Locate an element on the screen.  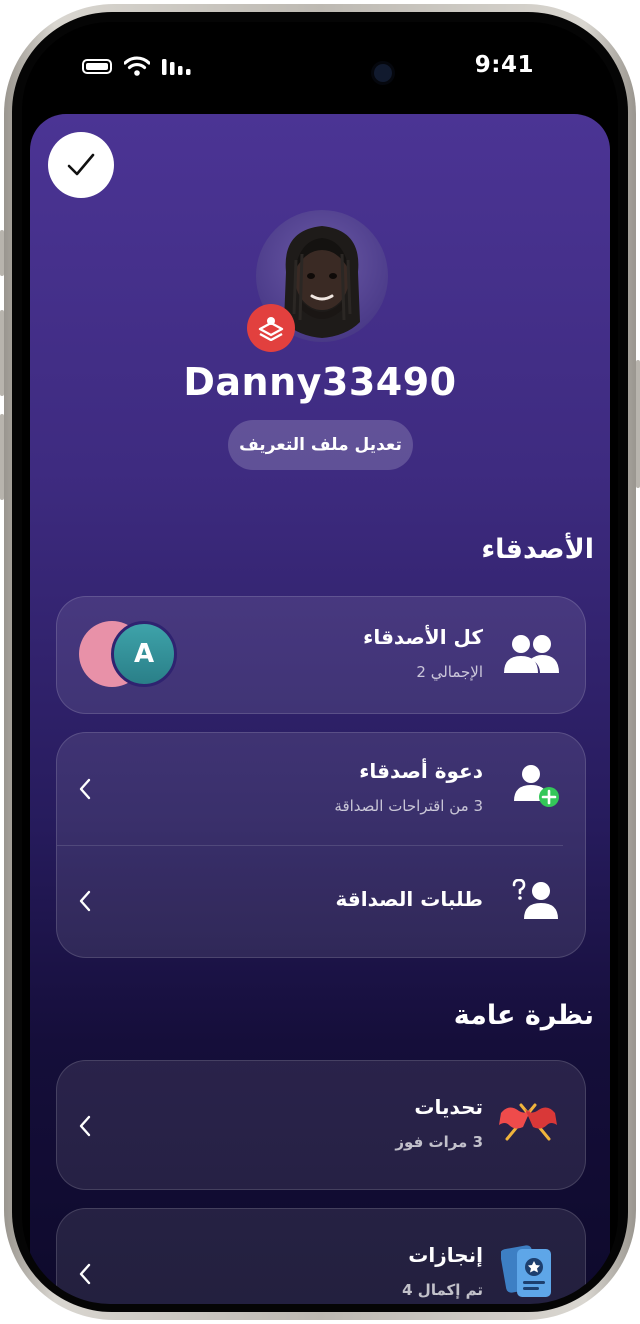
achievement-cards-icon is located at coordinates (526, 1271).